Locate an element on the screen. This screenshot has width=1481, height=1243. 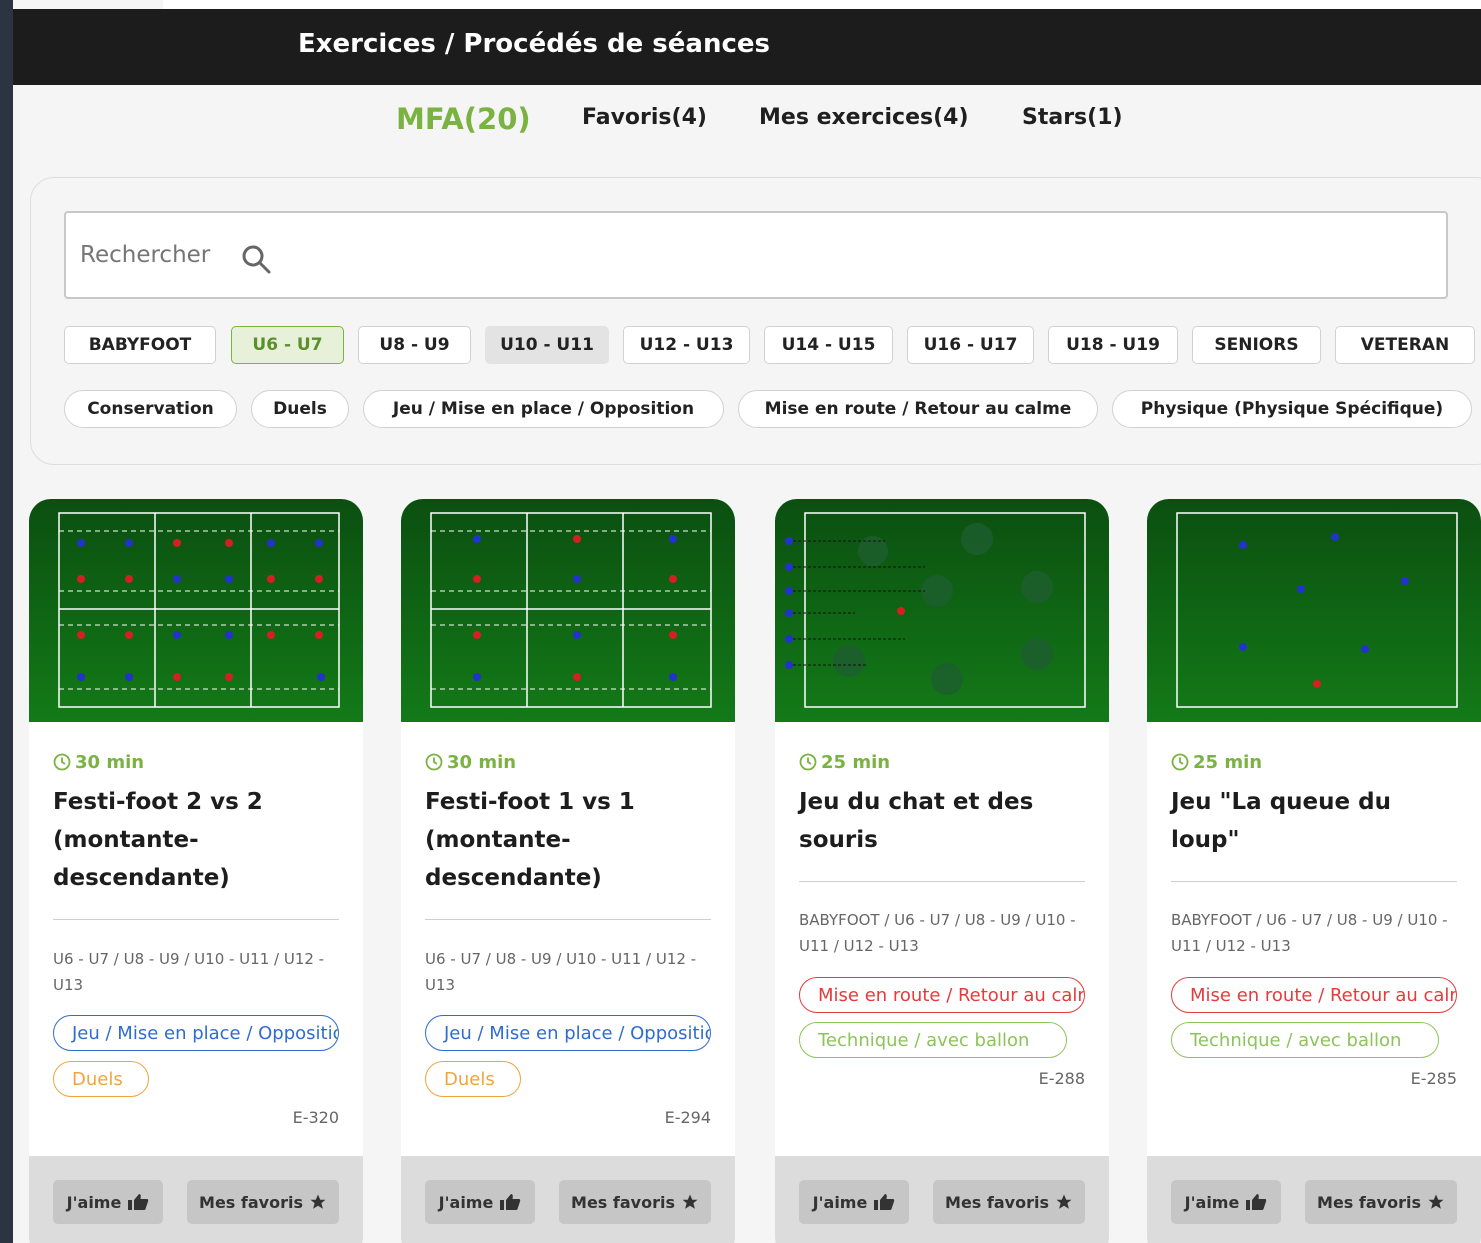
exercise-code: E-320 is located at coordinates (315, 1117).